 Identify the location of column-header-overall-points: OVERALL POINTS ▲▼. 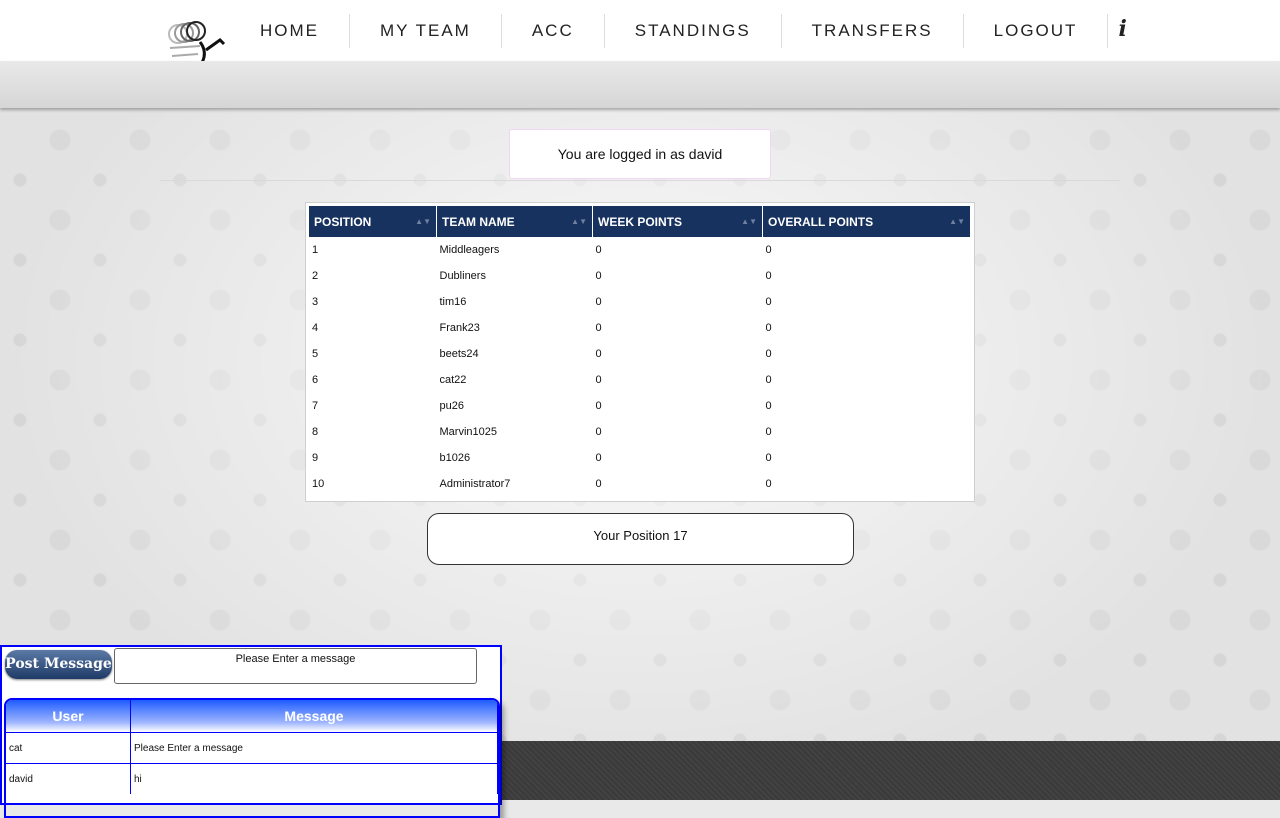
(866, 221).